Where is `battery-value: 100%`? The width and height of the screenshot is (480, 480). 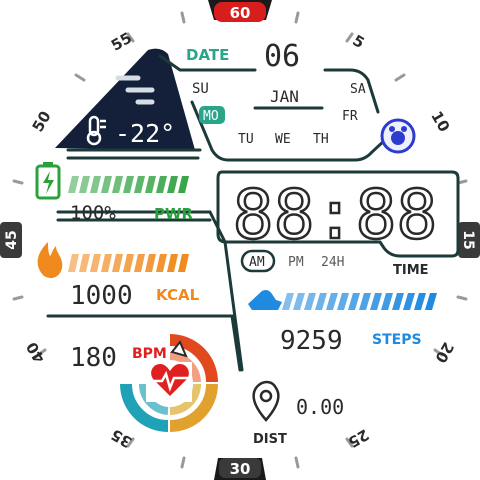 battery-value: 100% is located at coordinates (93, 213).